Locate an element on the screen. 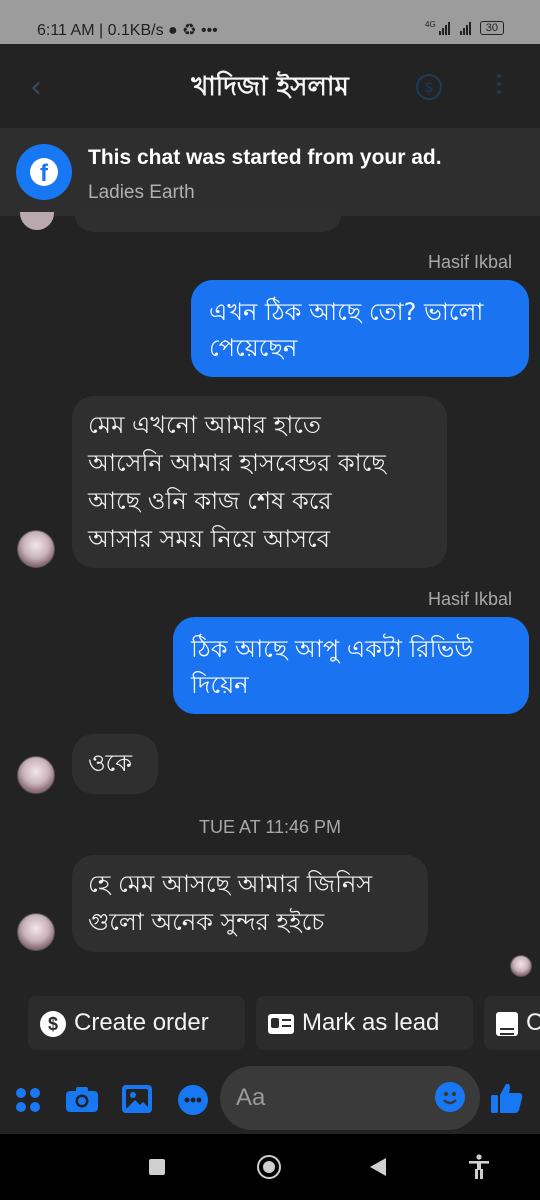 Image resolution: width=540 pixels, height=1200 pixels. outgoing-message-bubble: এখন ঠিক আছে তো? ভালো পেয়েছেন is located at coordinates (360, 328).